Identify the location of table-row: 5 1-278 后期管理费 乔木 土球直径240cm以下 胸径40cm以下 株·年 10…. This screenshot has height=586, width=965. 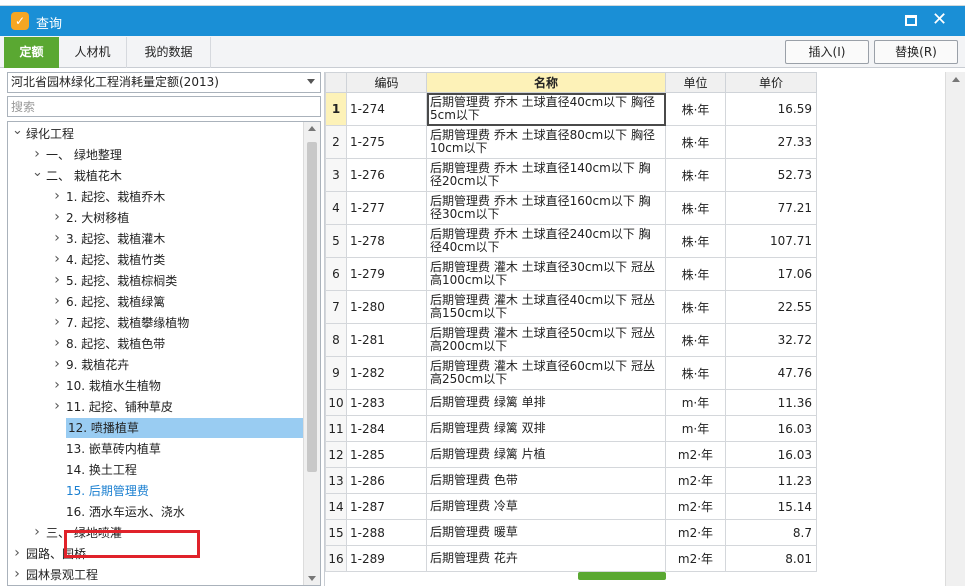
(571, 241).